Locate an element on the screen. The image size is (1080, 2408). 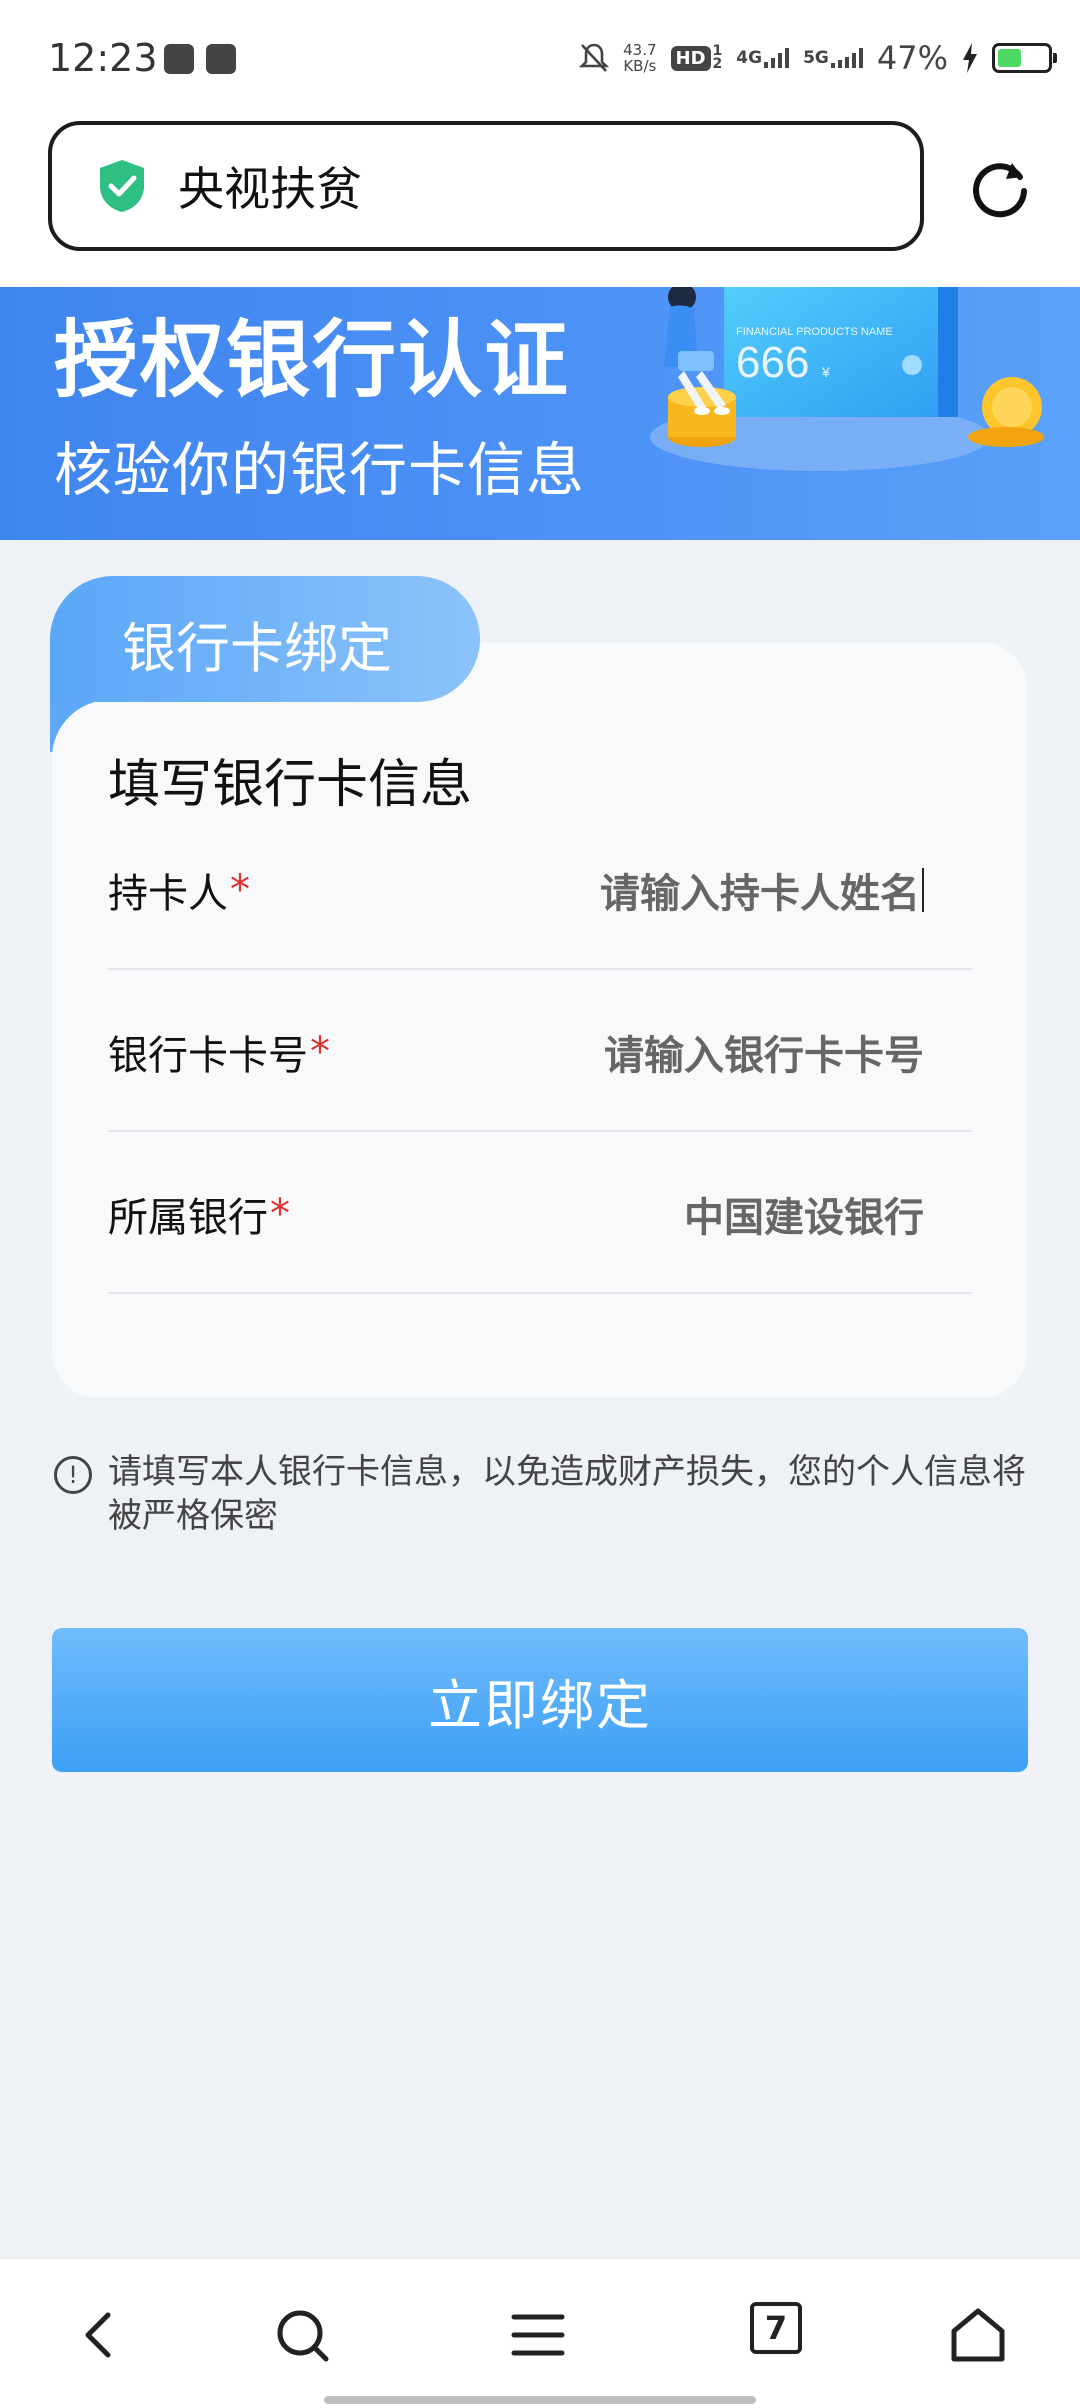
bank-field: 所属银行 * 中国建设银行 is located at coordinates (540, 1214).